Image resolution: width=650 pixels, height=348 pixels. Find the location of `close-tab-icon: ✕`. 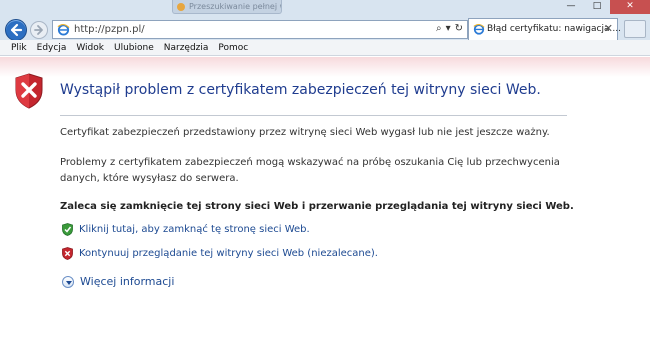

close-tab-icon: ✕ is located at coordinates (608, 28).